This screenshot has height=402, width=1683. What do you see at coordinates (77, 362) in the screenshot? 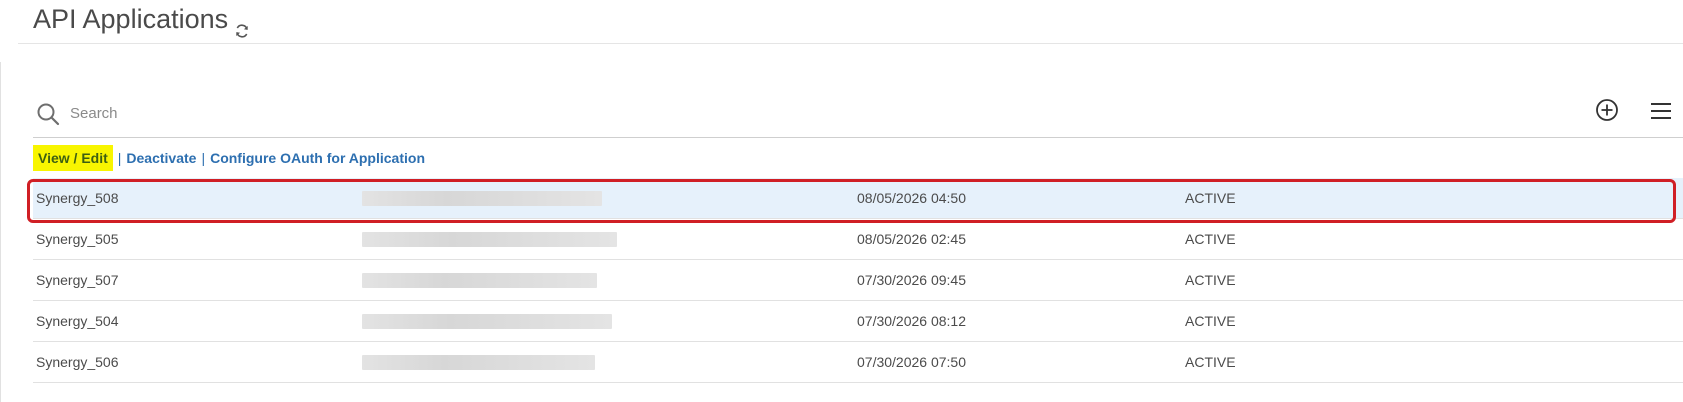
I see `app-name: Synergy_506` at bounding box center [77, 362].